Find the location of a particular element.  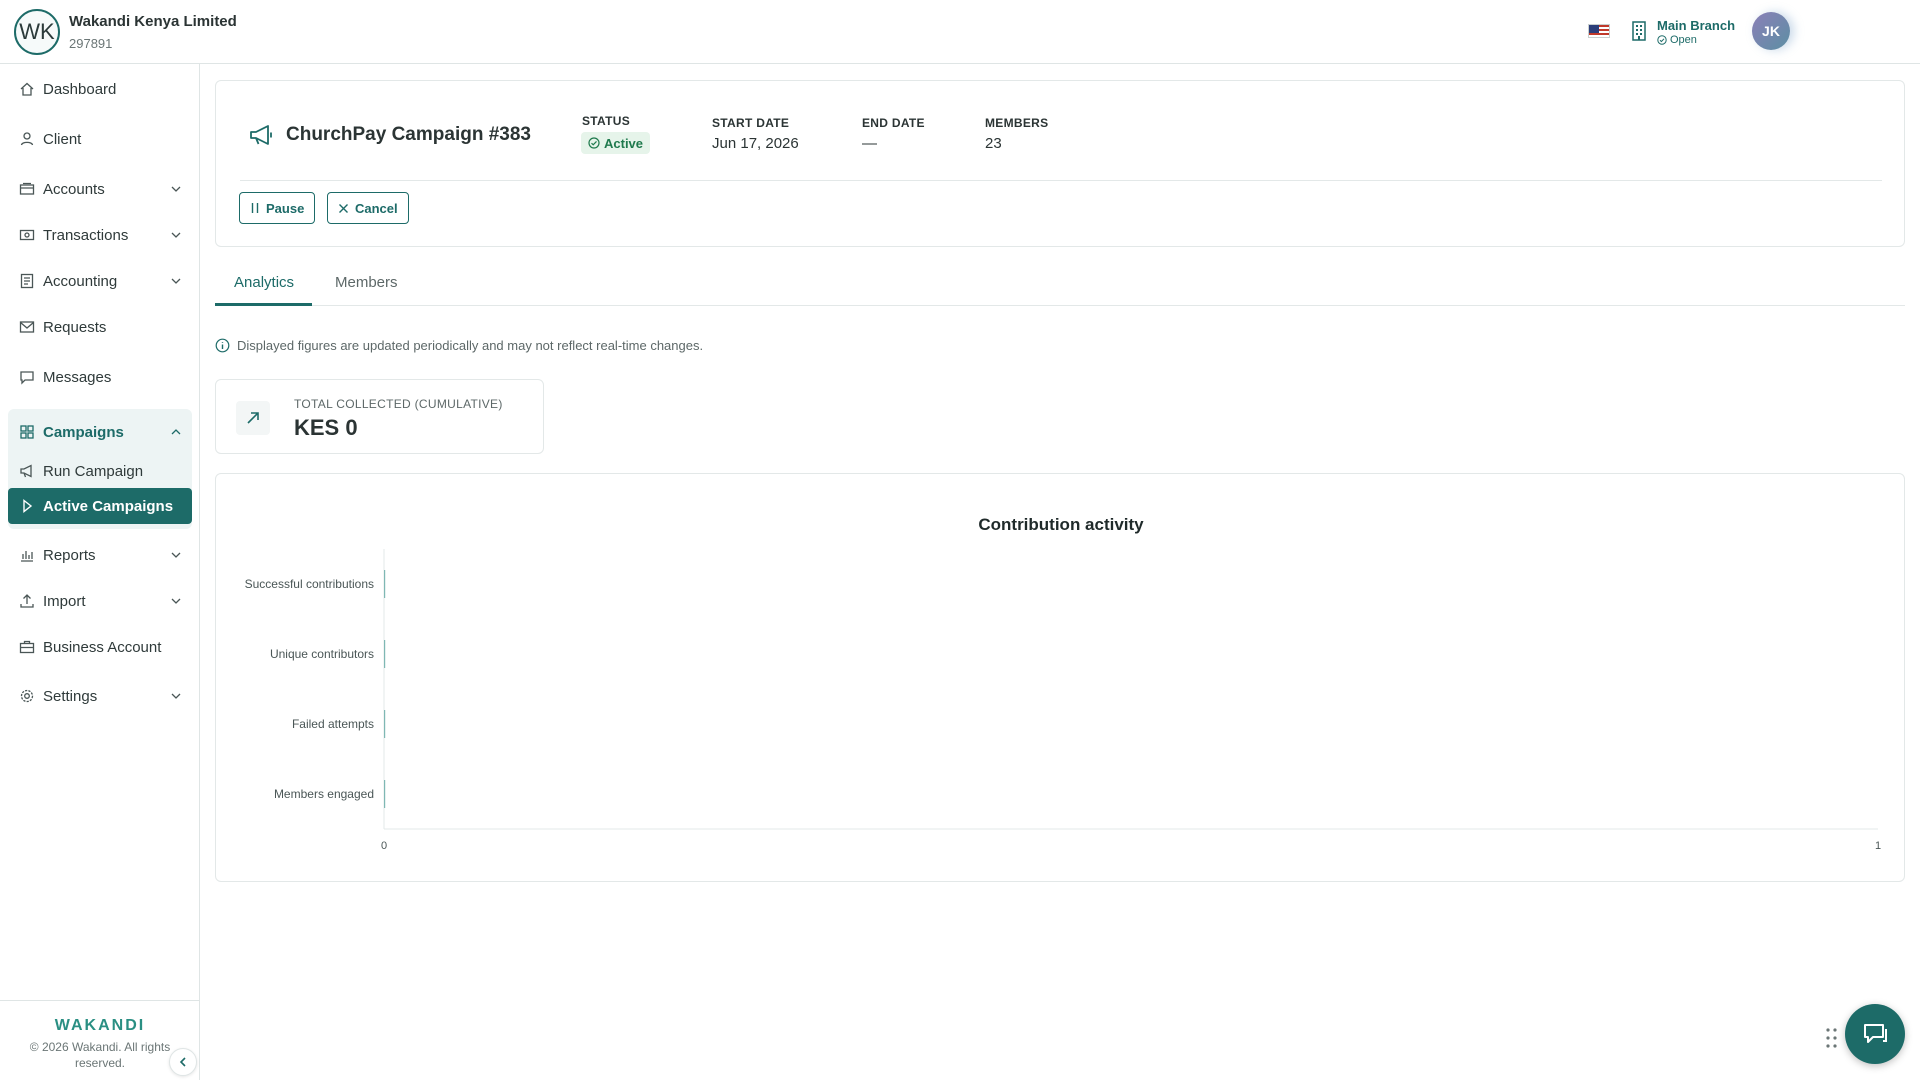

bar-chart-icon is located at coordinates (27, 556).